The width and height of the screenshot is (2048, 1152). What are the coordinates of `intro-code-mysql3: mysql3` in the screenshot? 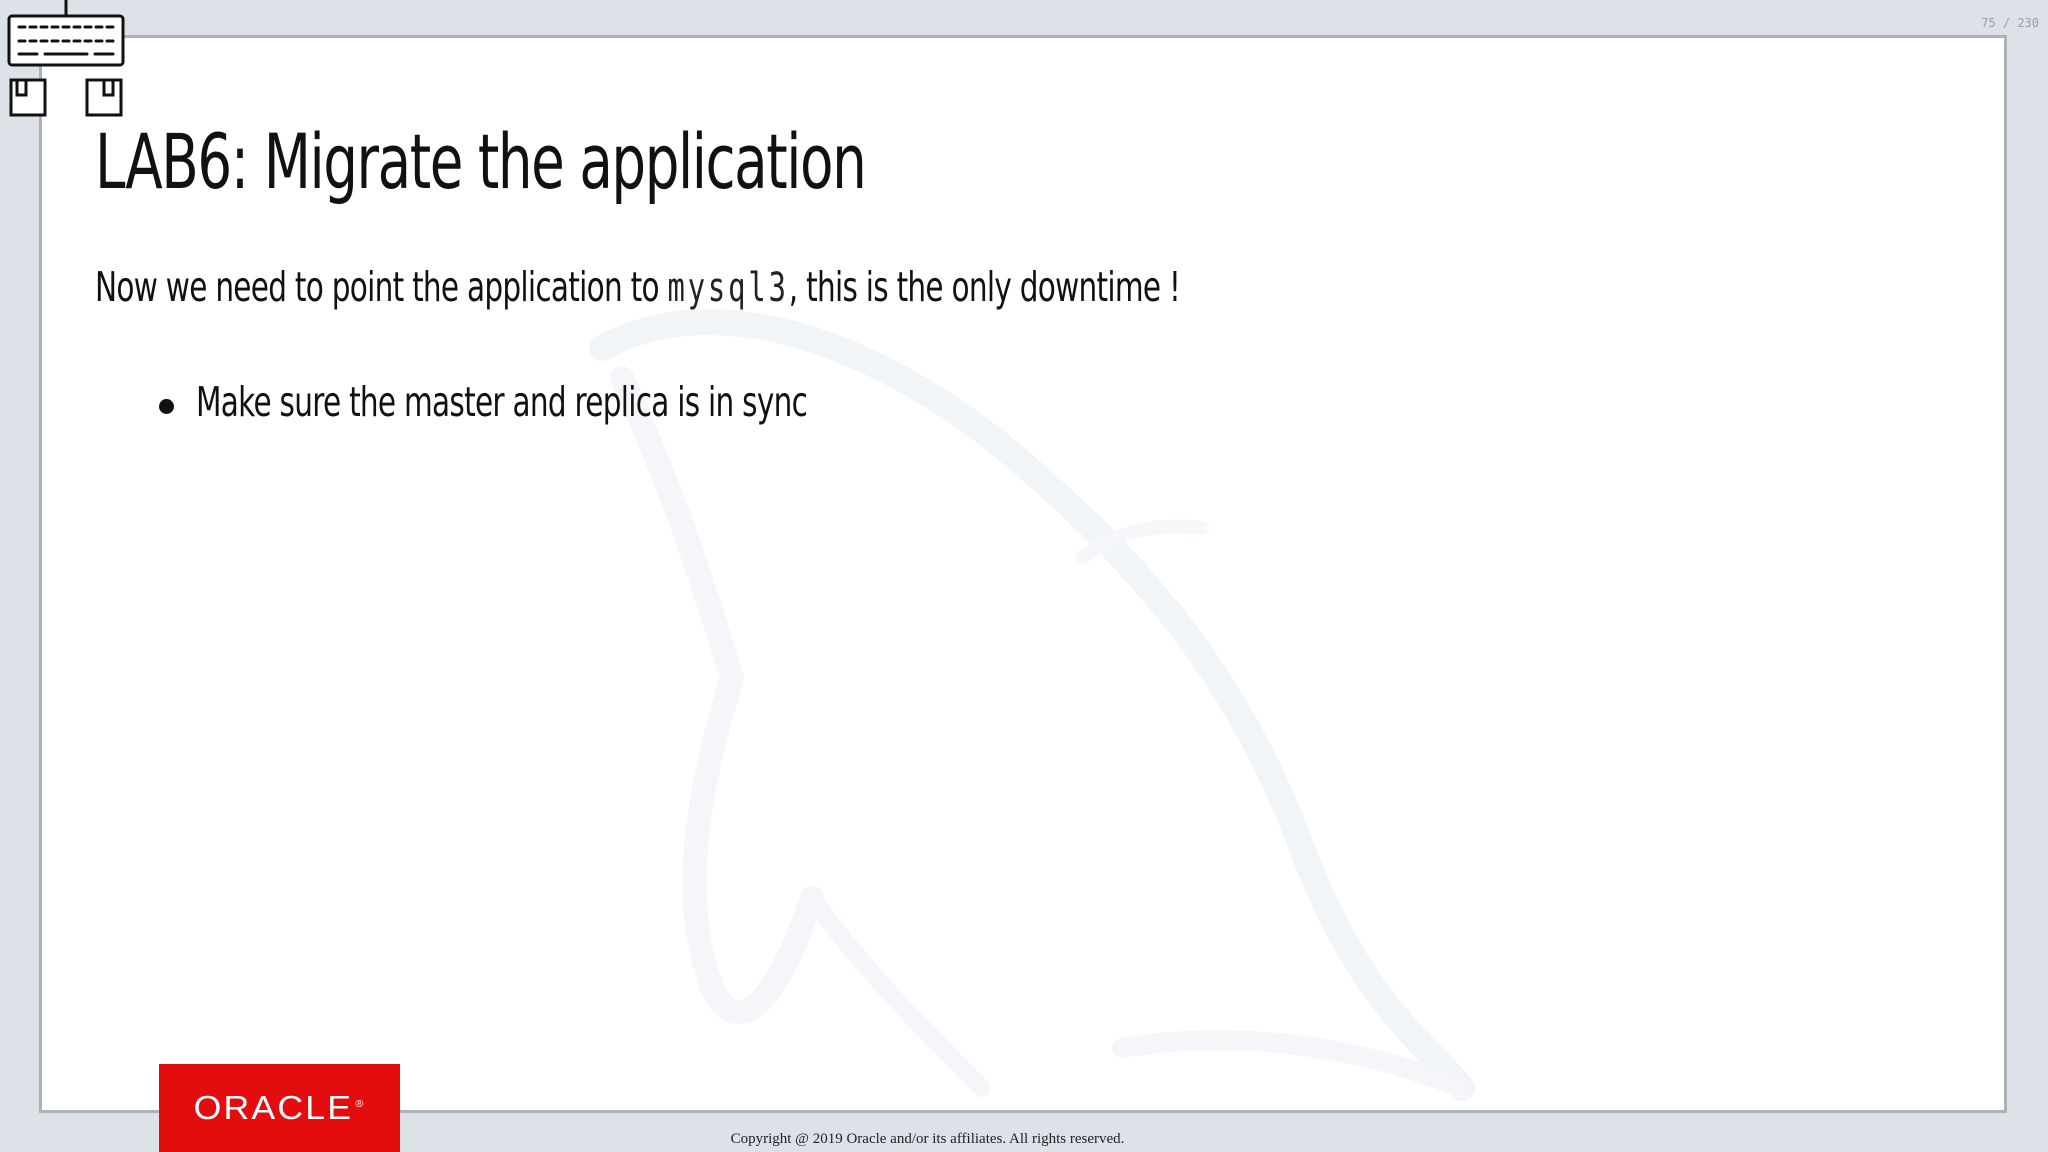 It's located at (728, 288).